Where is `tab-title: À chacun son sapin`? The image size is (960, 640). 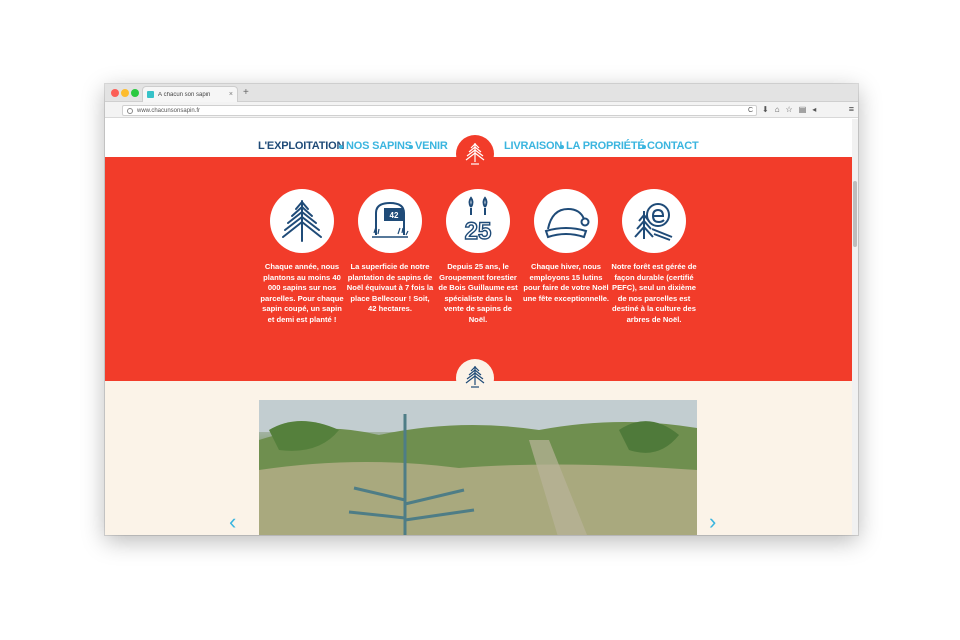
tab-title: À chacun son sapin is located at coordinates (184, 94).